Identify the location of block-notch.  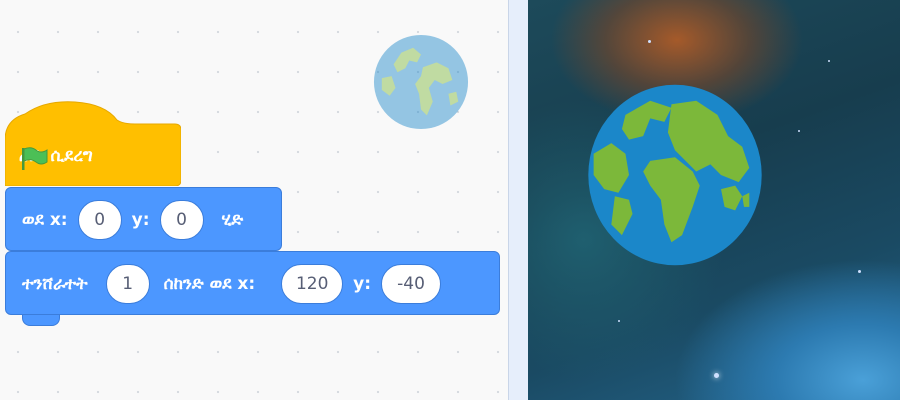
(41, 320).